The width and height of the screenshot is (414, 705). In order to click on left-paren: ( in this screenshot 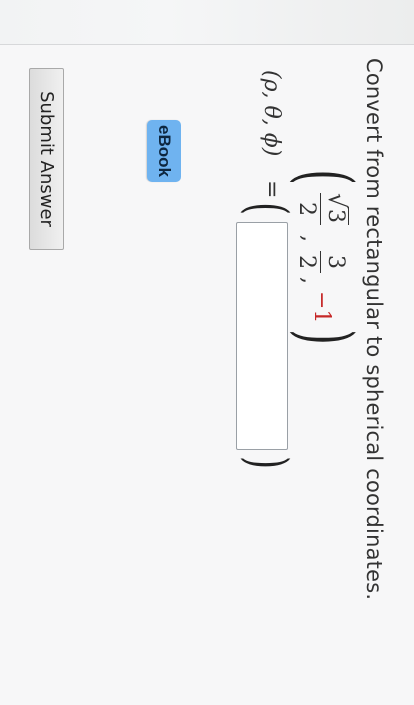, I will do `click(326, 177)`.